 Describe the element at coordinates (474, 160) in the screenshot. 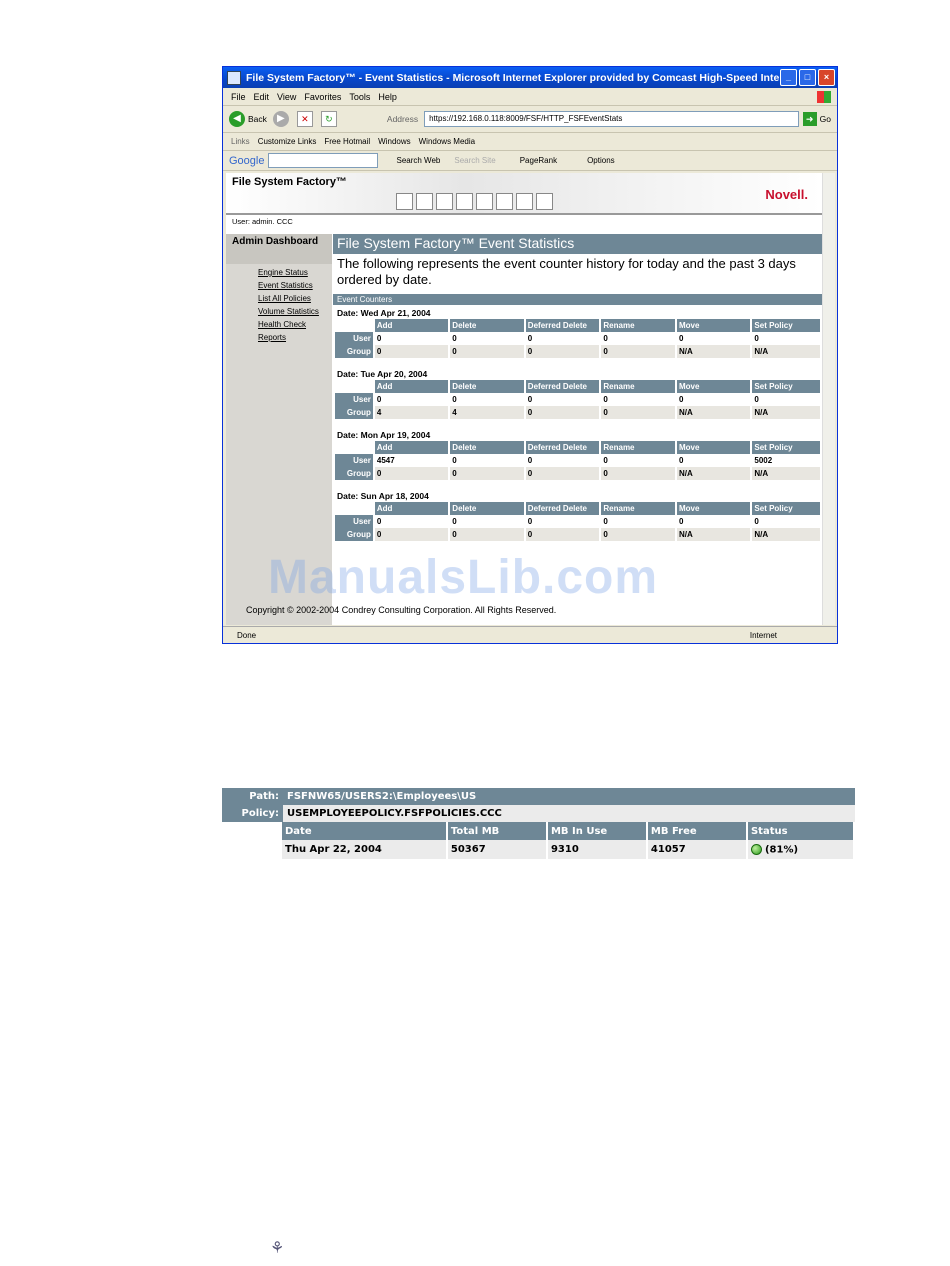

I see `search-site-button: Search Site` at that location.